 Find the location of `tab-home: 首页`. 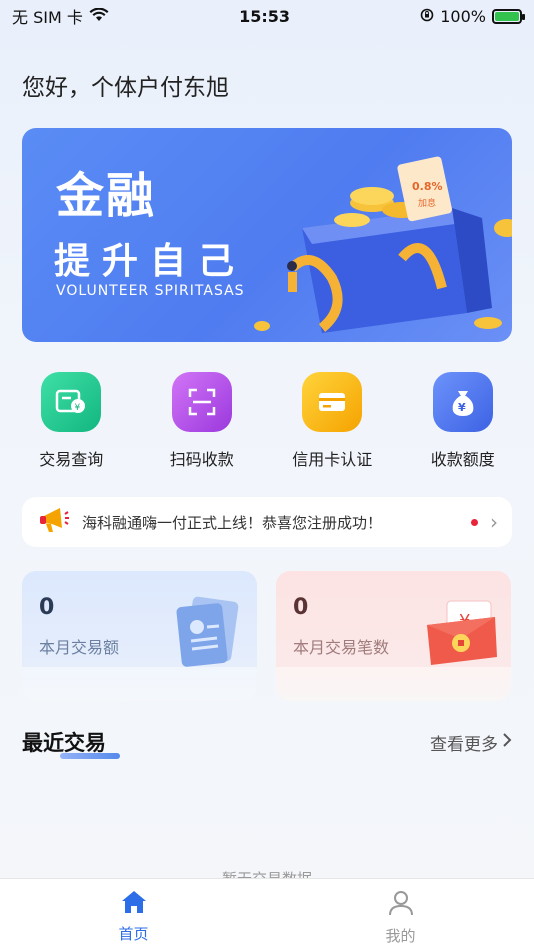

tab-home: 首页 is located at coordinates (133, 914).